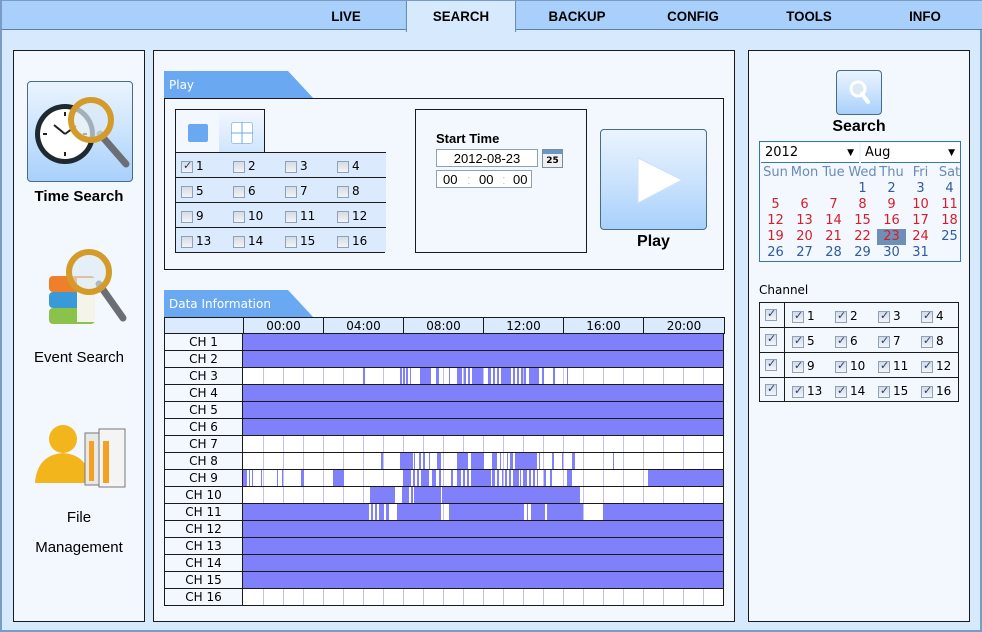 Image resolution: width=982 pixels, height=632 pixels. I want to click on search-channel-checkbox: 13, so click(807, 391).